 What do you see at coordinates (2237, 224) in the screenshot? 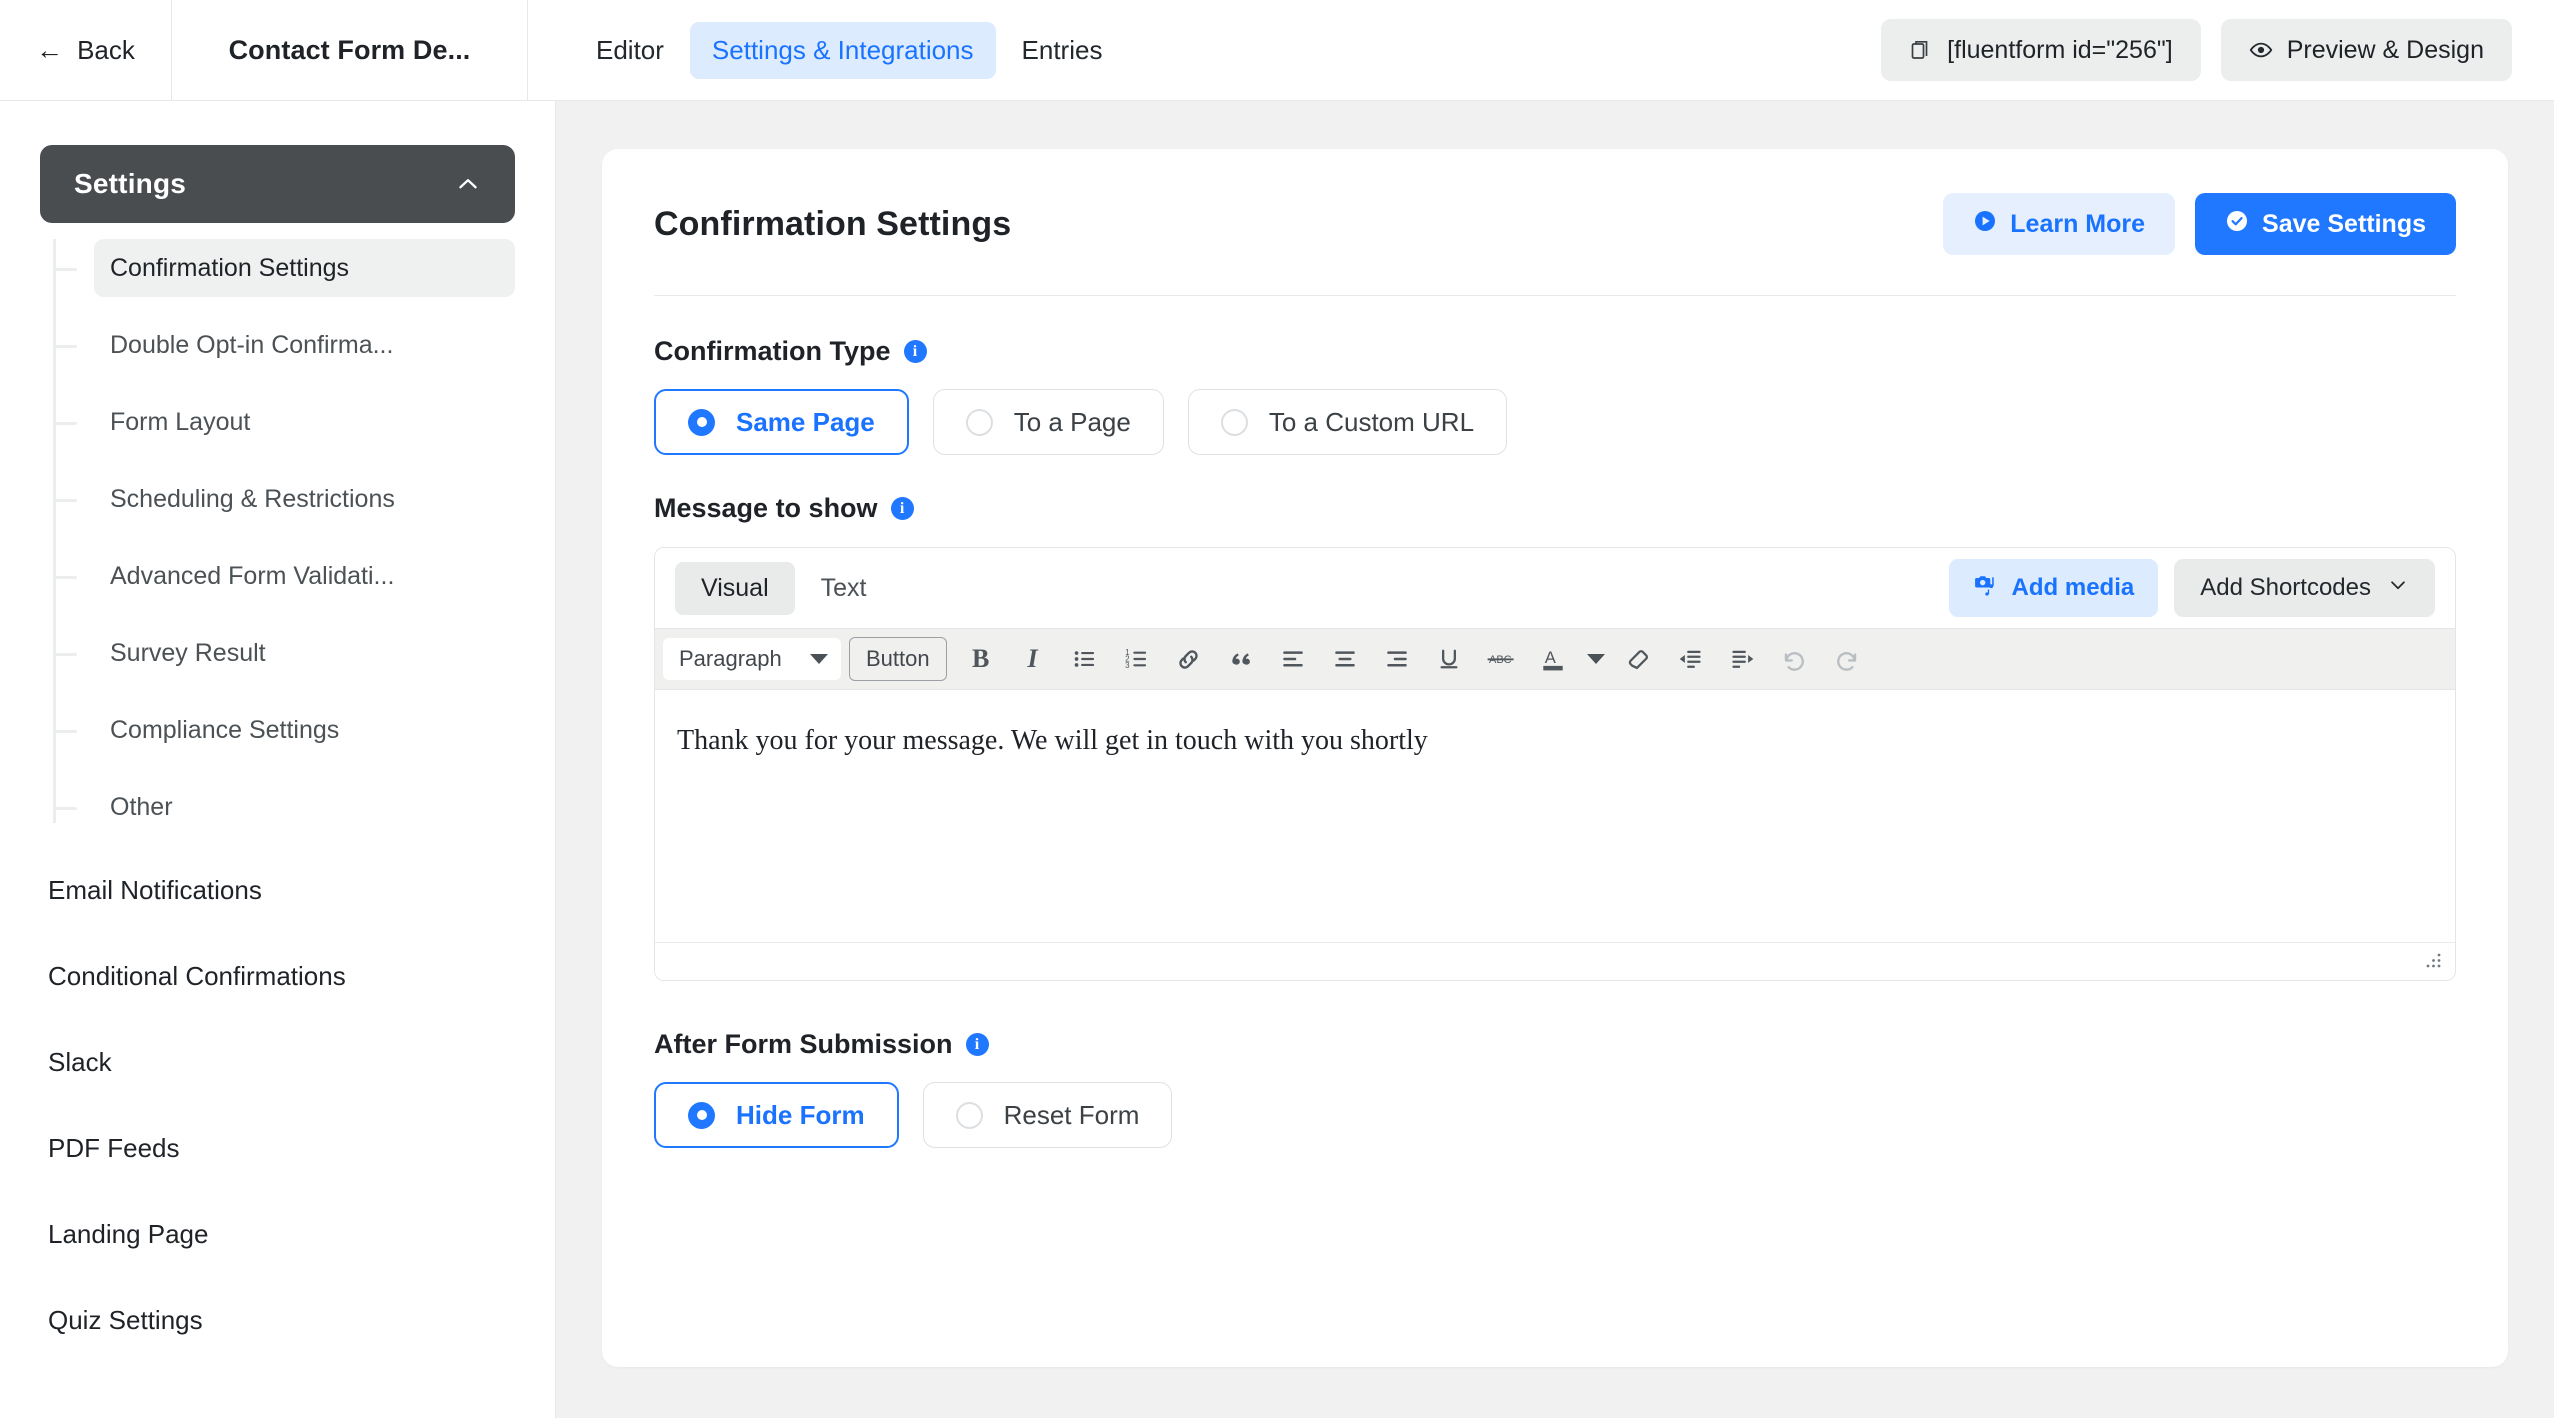
I see `check-circle-icon` at bounding box center [2237, 224].